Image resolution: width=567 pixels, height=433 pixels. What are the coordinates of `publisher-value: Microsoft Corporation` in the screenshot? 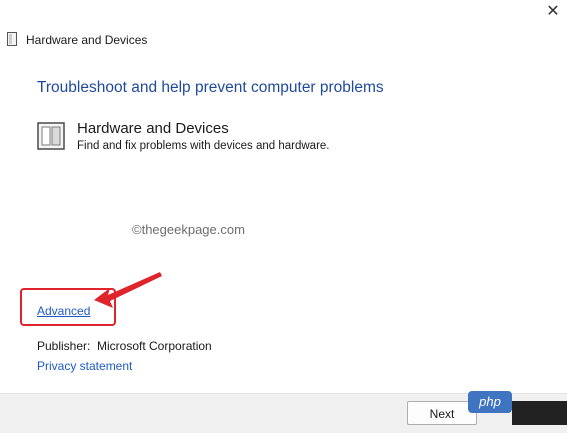 It's located at (154, 346).